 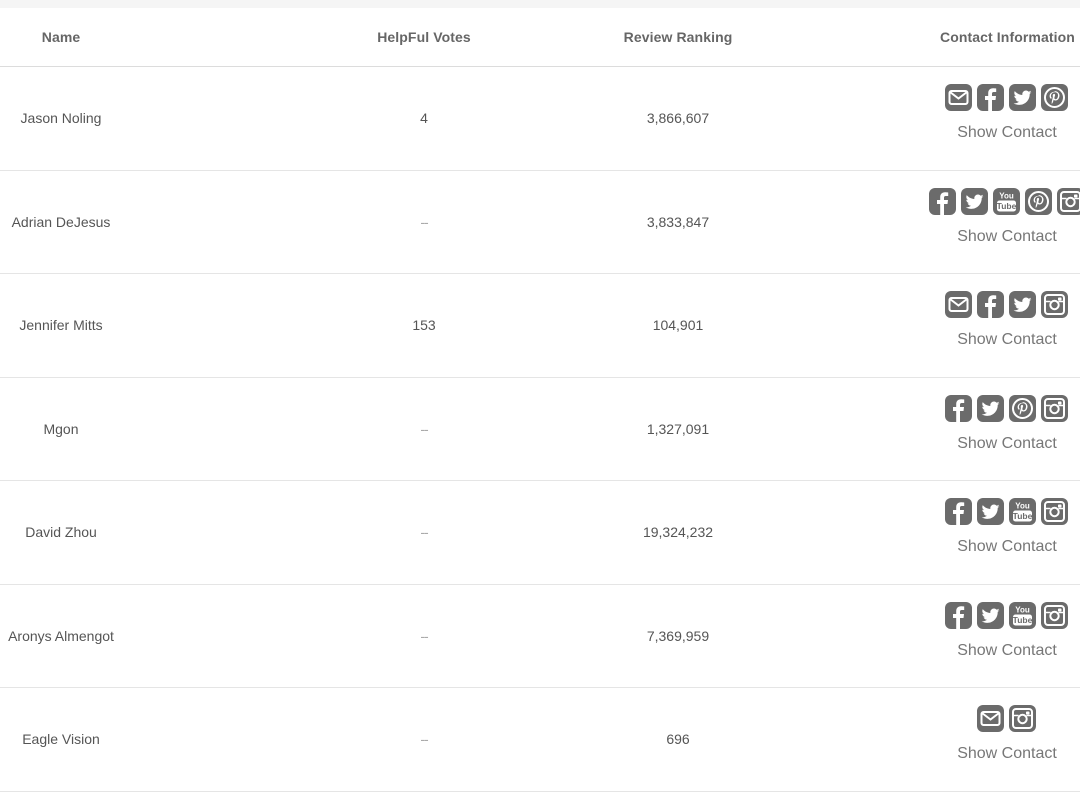 What do you see at coordinates (424, 325) in the screenshot?
I see `helpful-votes-value: 153` at bounding box center [424, 325].